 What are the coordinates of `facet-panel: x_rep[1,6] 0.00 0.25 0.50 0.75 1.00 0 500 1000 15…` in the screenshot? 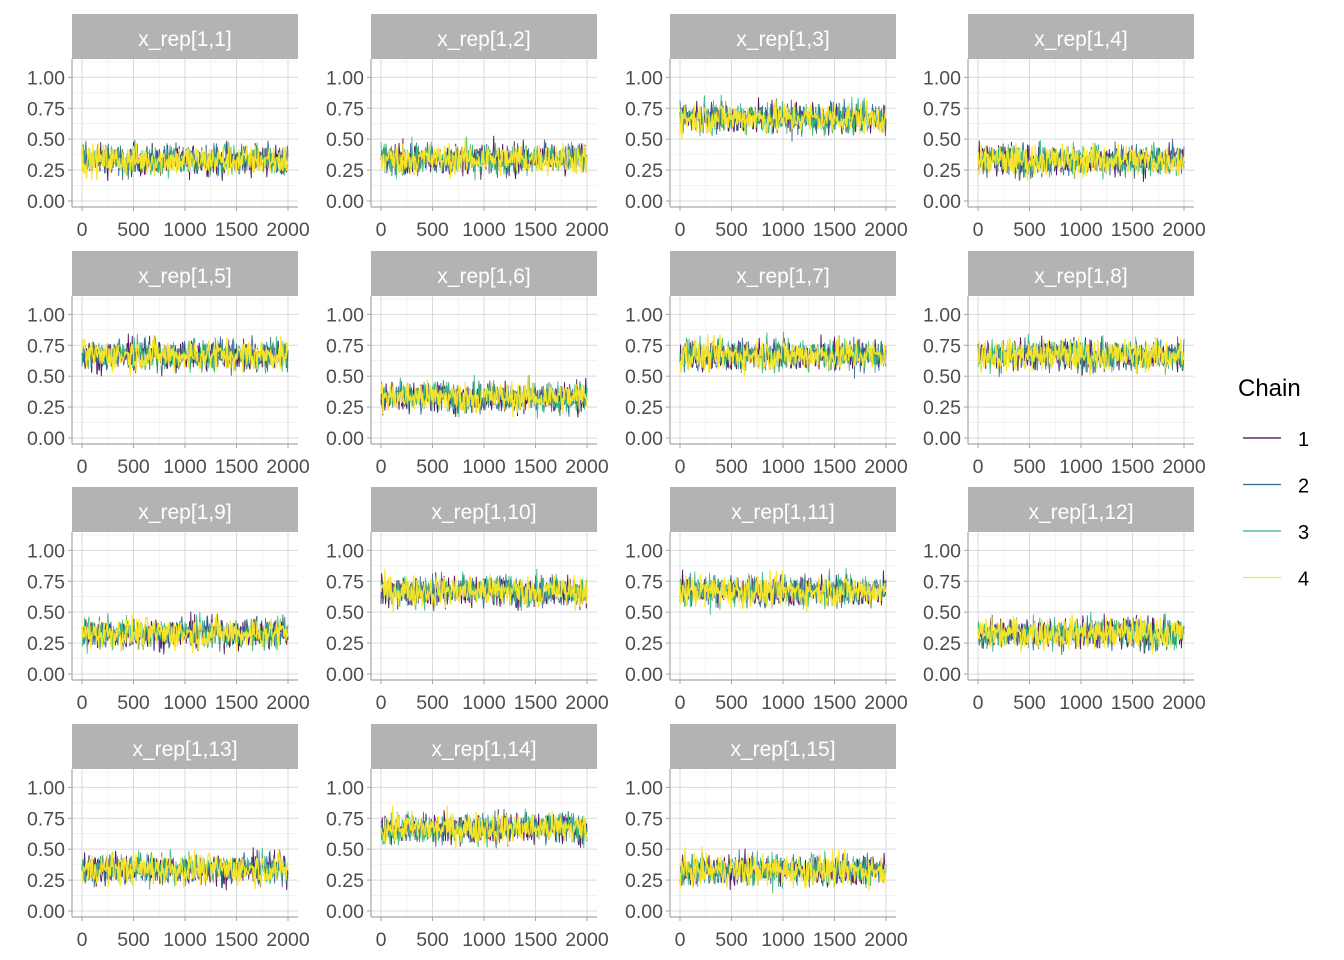 It's located at (467, 364).